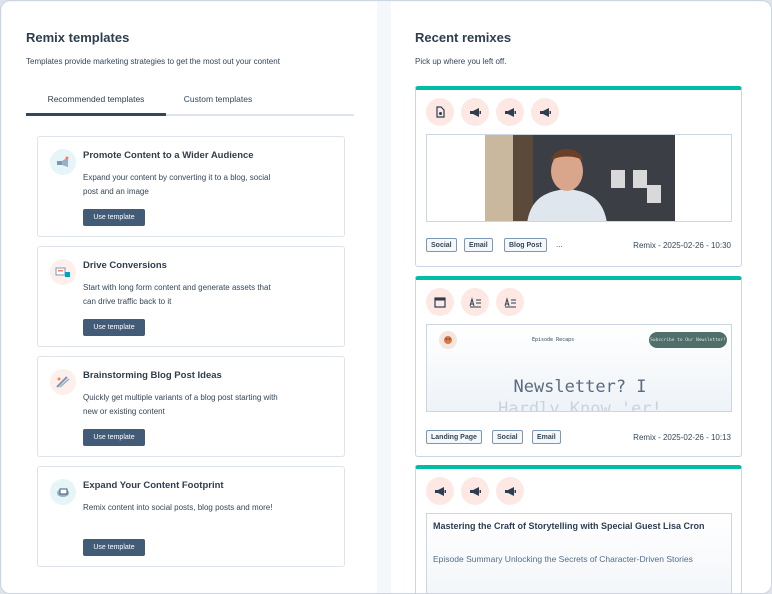 Image resolution: width=772 pixels, height=594 pixels. What do you see at coordinates (152, 375) in the screenshot?
I see `template-title: Brainstorming Blog Post Ideas` at bounding box center [152, 375].